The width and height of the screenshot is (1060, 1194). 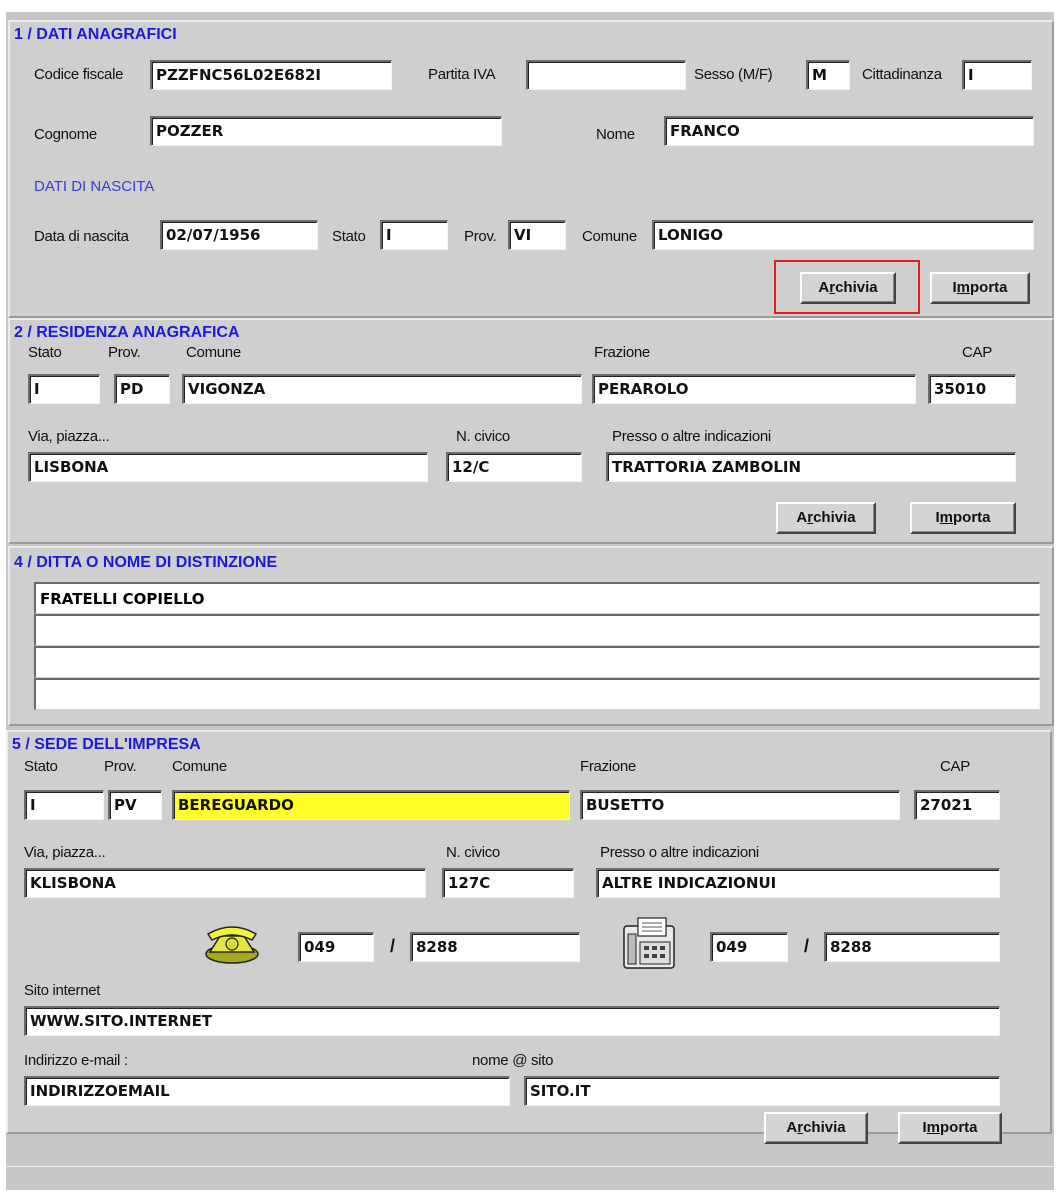 What do you see at coordinates (512, 1021) in the screenshot?
I see `sito-internet-field: WWW.SITO.INTERNET` at bounding box center [512, 1021].